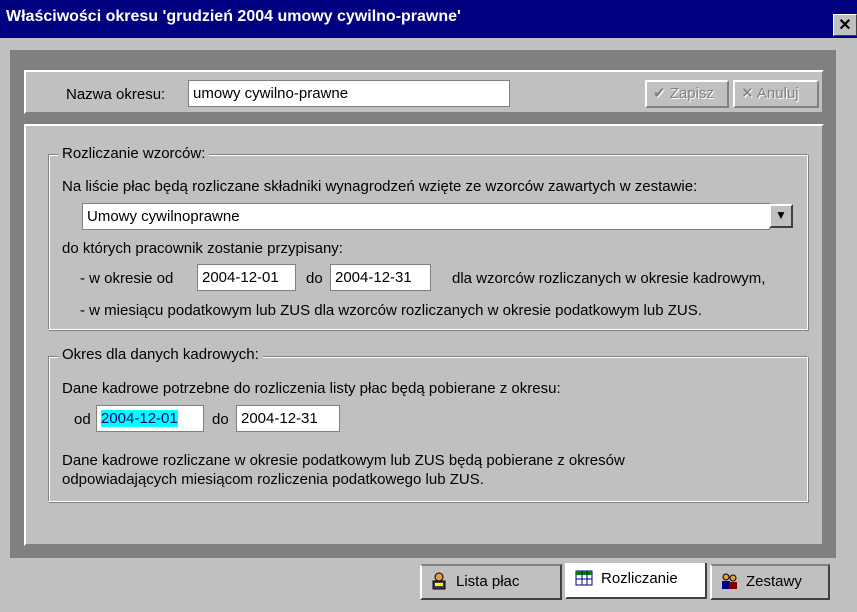 The height and width of the screenshot is (612, 857). What do you see at coordinates (774, 581) in the screenshot?
I see `tab-zestawy-label: Zestawy` at bounding box center [774, 581].